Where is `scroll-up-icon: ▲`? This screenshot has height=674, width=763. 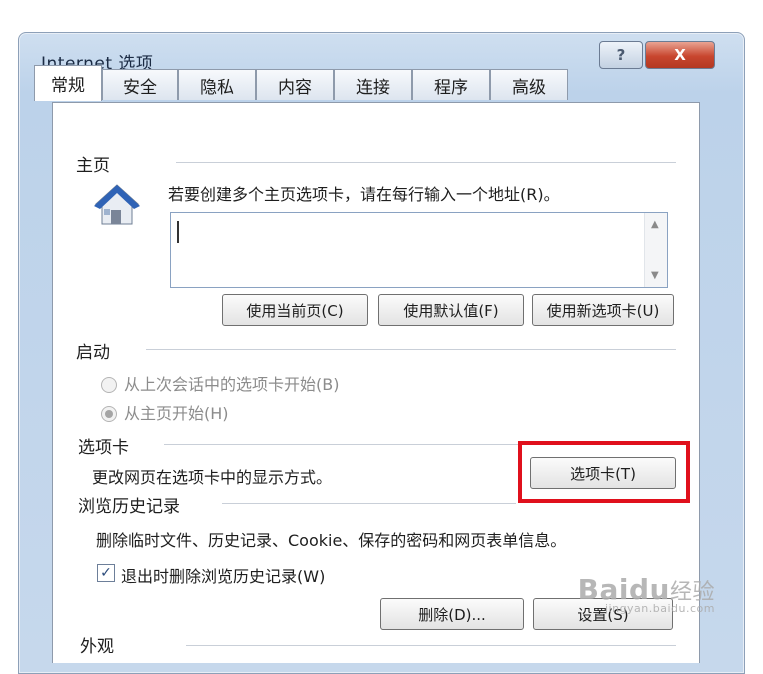
scroll-up-icon: ▲ is located at coordinates (655, 224).